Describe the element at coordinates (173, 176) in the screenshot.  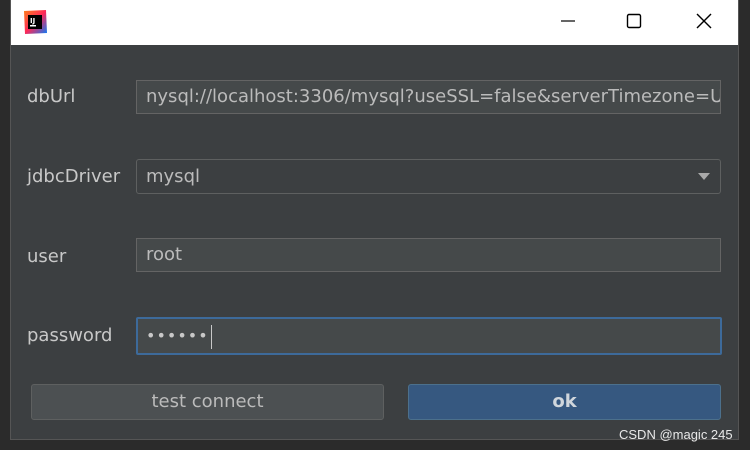
I see `jdbc-driver-selected-value: mysql` at that location.